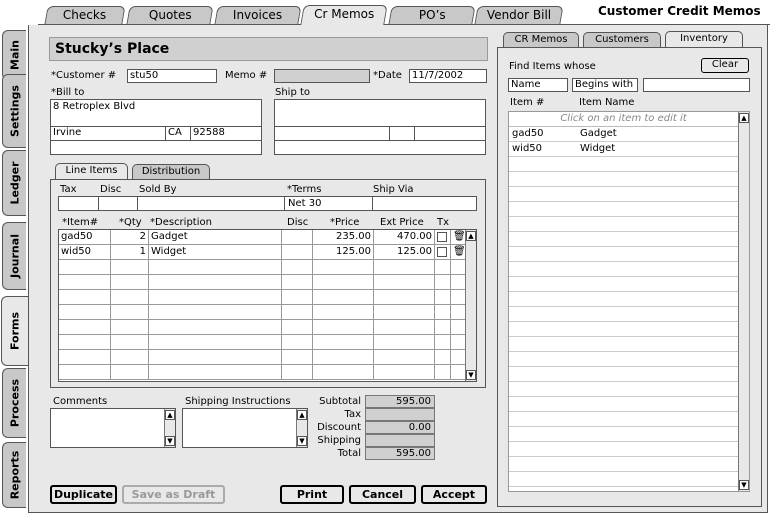 Image resolution: width=770 pixels, height=514 pixels. I want to click on accept-button: Accept, so click(454, 494).